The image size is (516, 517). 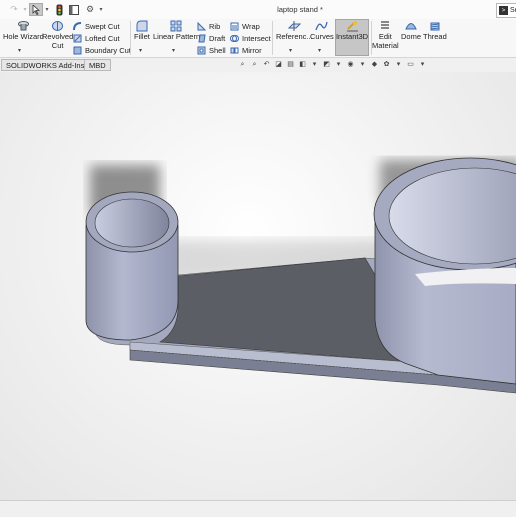 I want to click on intersect-button: Intersect, so click(x=250, y=38).